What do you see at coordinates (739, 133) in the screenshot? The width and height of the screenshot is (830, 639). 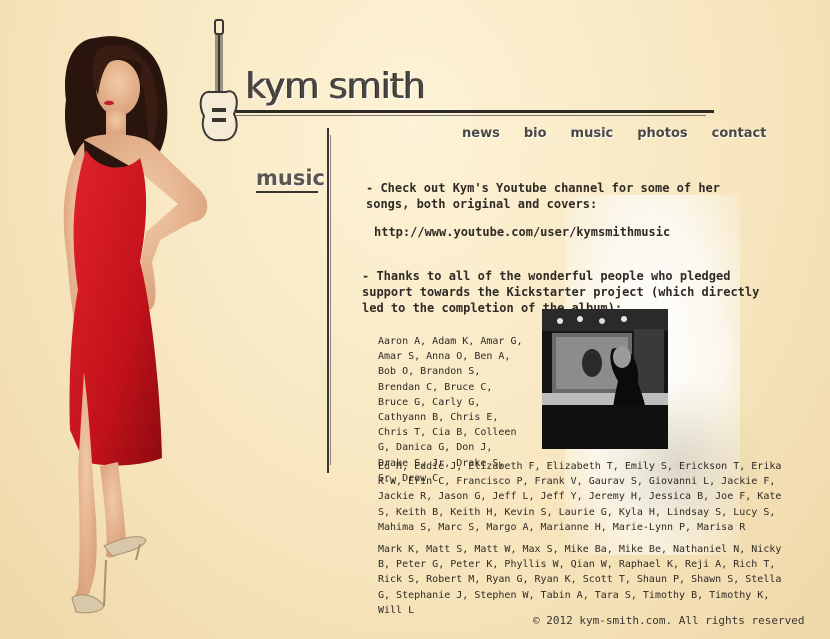 I see `nav-contact: contact` at bounding box center [739, 133].